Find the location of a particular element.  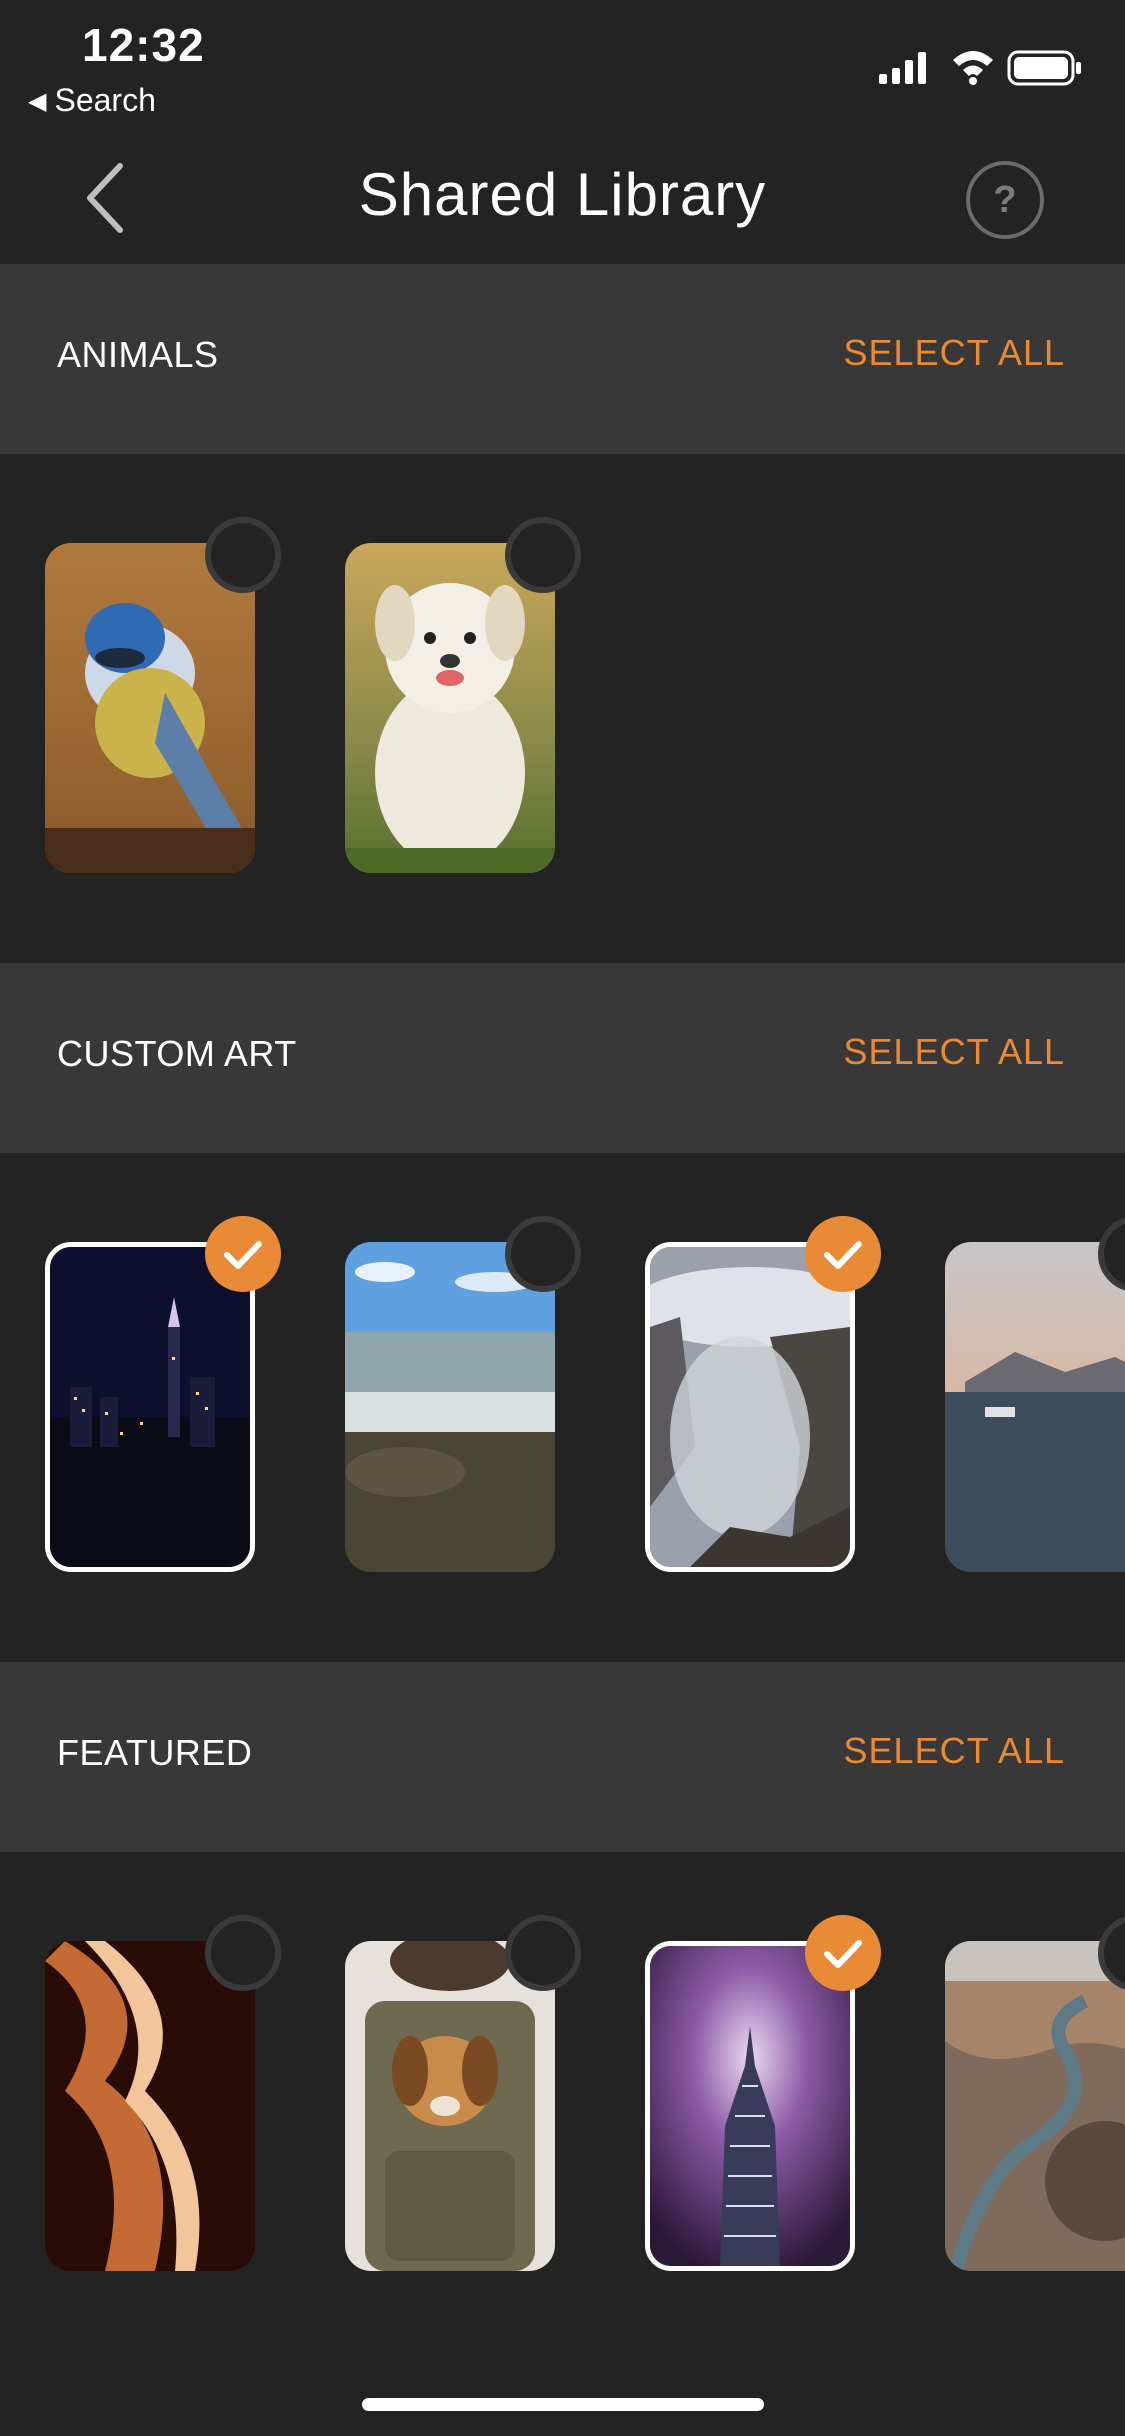

wifi-icon is located at coordinates (973, 68).